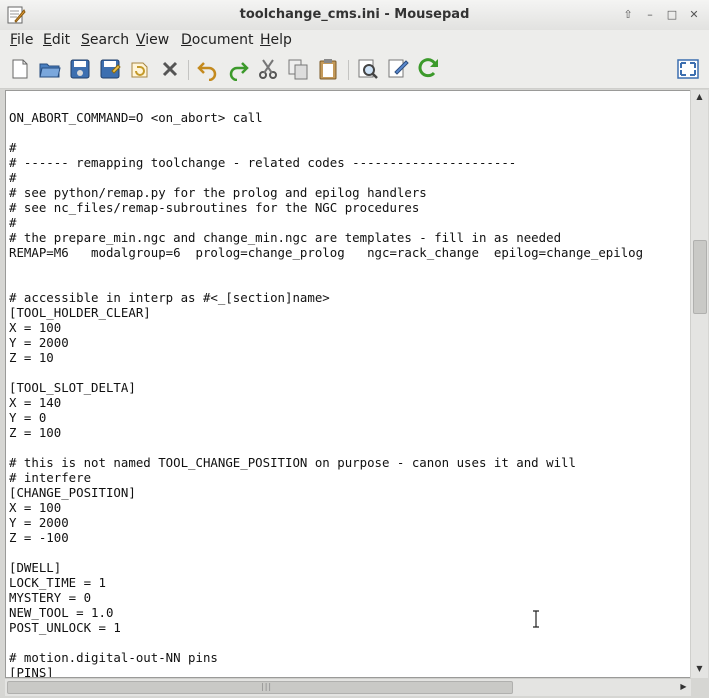 Image resolution: width=709 pixels, height=698 pixels. Describe the element at coordinates (683, 686) in the screenshot. I see `scroll-right-arrow-icon: ▶` at that location.